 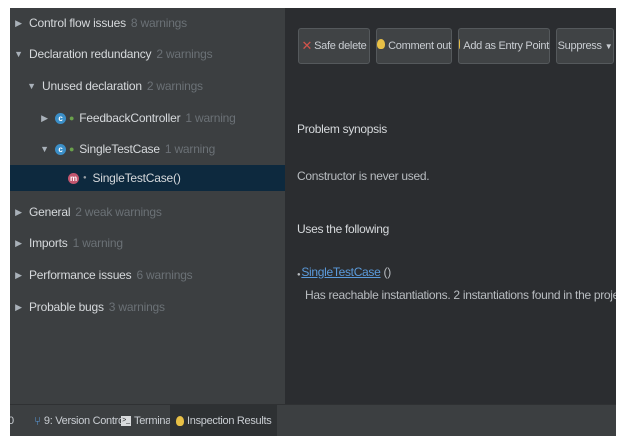 I want to click on comment-out-label: Comment out, so click(x=419, y=46).